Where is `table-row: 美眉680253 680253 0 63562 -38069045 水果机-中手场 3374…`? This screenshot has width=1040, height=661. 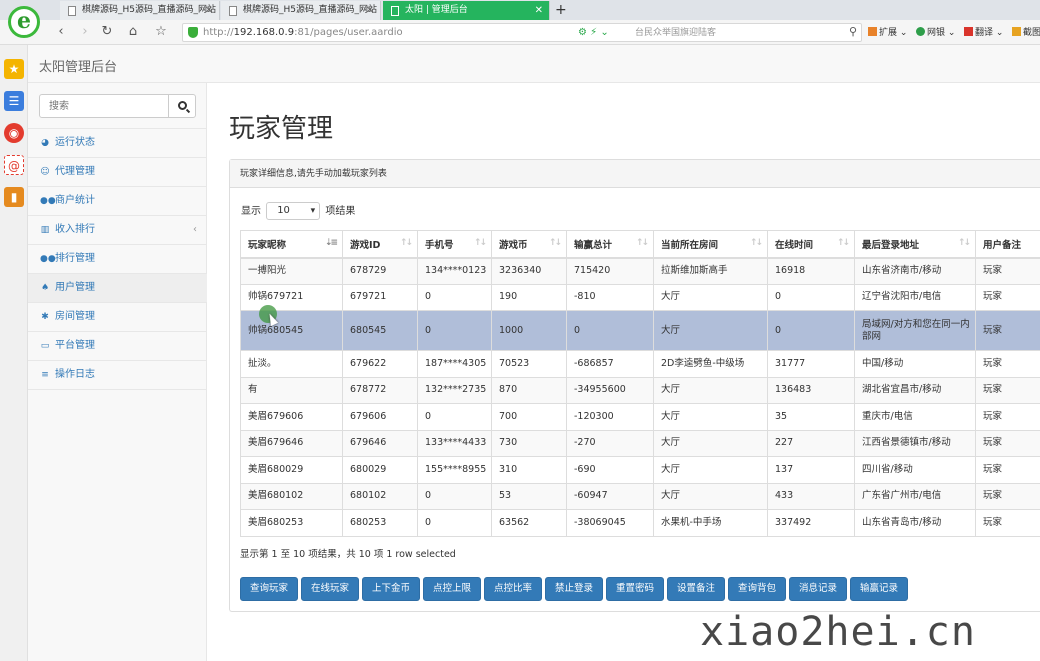
table-row: 美眉680253 680253 0 63562 -38069045 水果机-中手场 3374… is located at coordinates (640, 523).